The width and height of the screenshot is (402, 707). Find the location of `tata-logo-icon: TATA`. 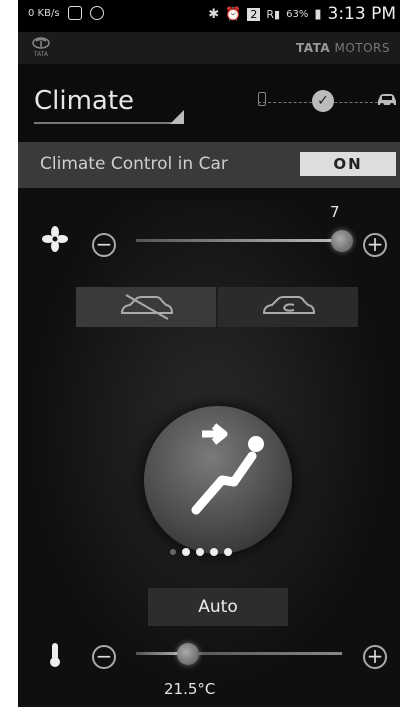

tata-logo-icon: TATA is located at coordinates (41, 48).